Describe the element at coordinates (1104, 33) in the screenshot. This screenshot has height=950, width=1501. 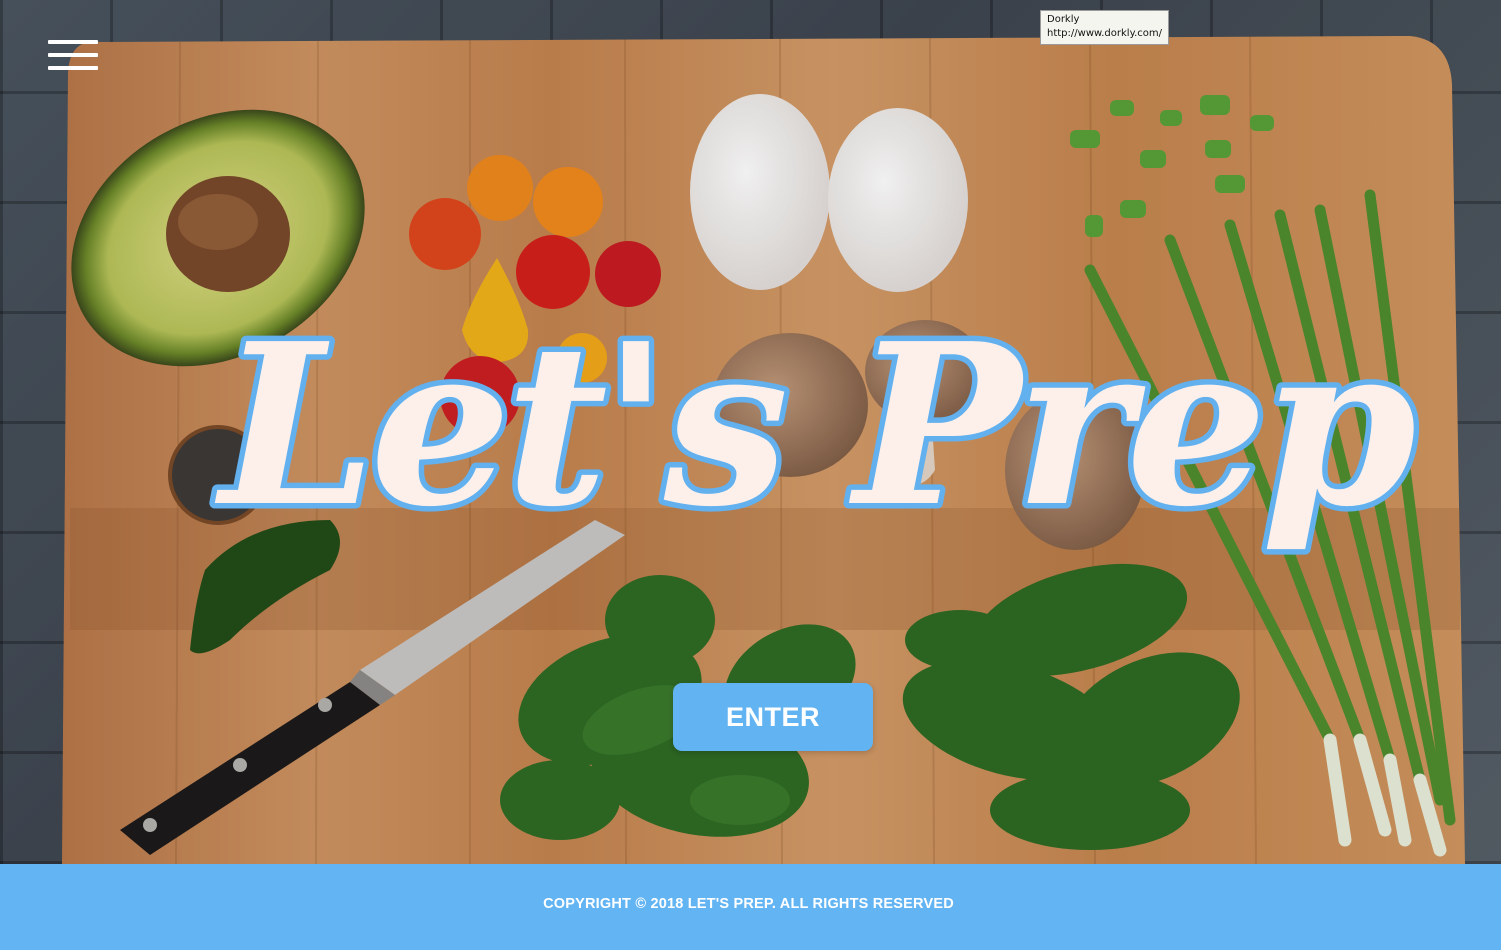
I see `tooltip-url: http://www.dorkly.com/` at that location.